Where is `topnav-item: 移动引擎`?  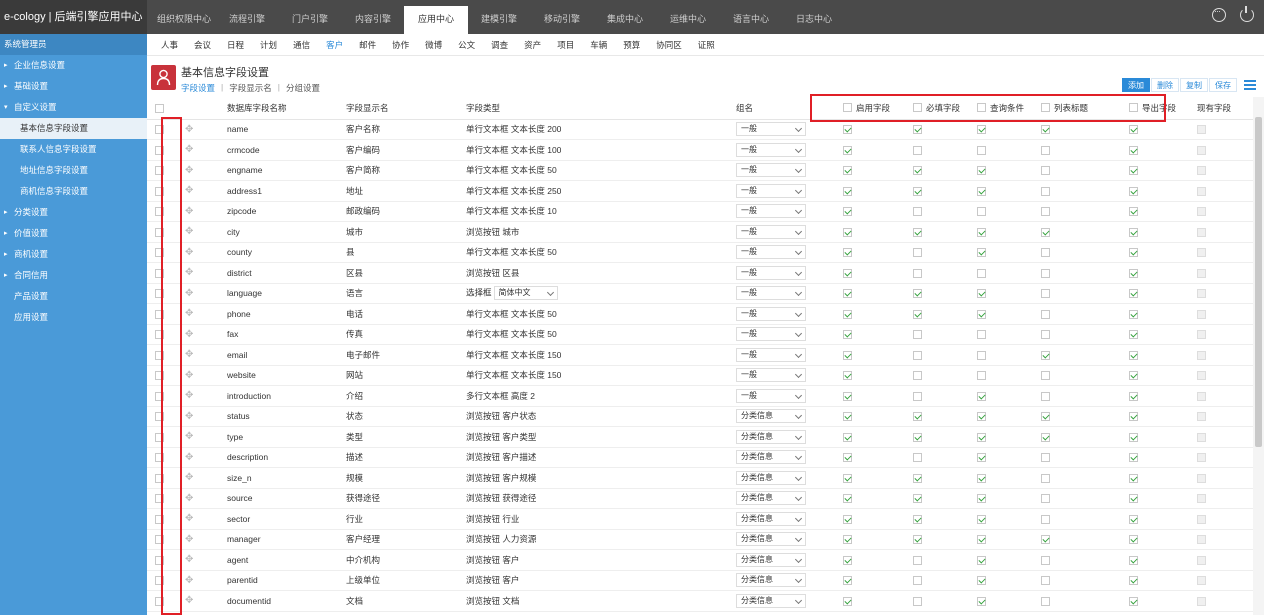 topnav-item: 移动引擎 is located at coordinates (562, 20).